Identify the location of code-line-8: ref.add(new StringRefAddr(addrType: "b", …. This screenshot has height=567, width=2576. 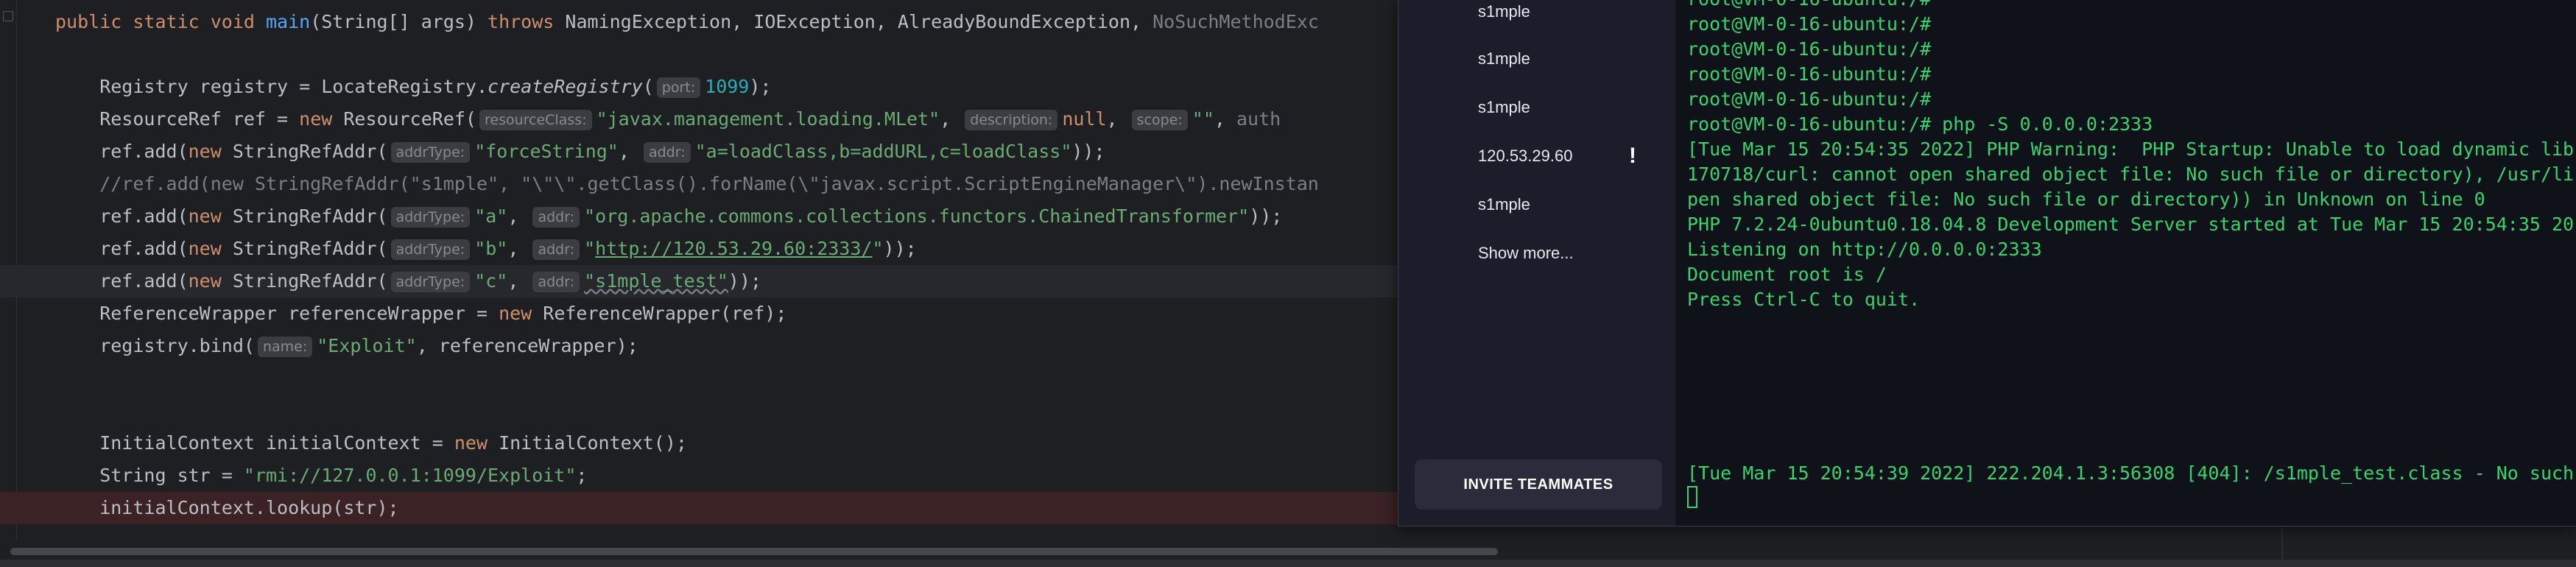
(721, 249).